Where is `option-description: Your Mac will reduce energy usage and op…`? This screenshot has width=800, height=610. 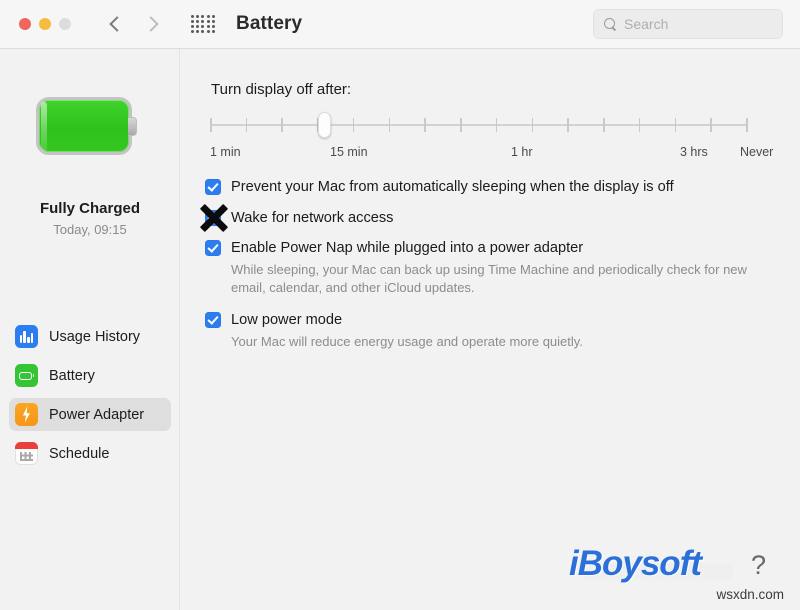 option-description: Your Mac will reduce energy usage and op… is located at coordinates (407, 341).